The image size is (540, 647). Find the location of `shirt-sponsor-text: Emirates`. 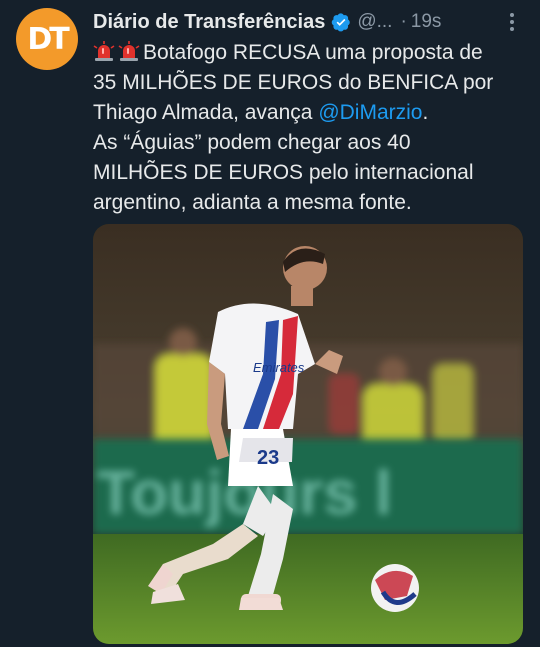

shirt-sponsor-text: Emirates is located at coordinates (279, 367).